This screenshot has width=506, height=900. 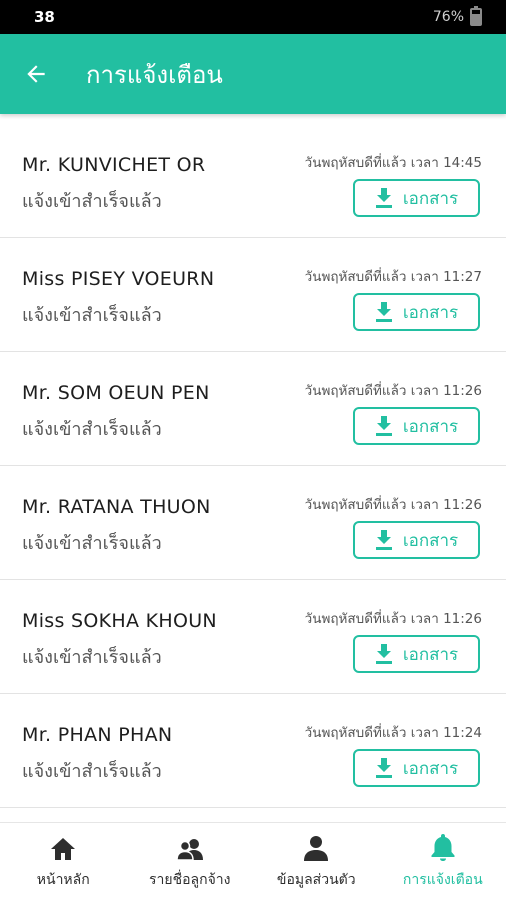 What do you see at coordinates (63, 847) in the screenshot?
I see `home-icon` at bounding box center [63, 847].